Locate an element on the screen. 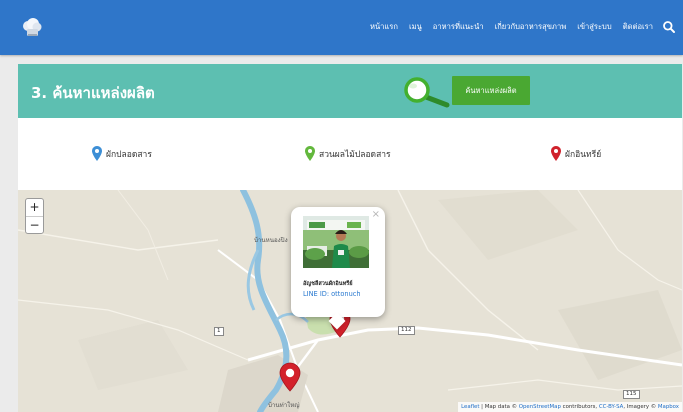 This screenshot has height=412, width=683. road-shield: 115 is located at coordinates (631, 394).